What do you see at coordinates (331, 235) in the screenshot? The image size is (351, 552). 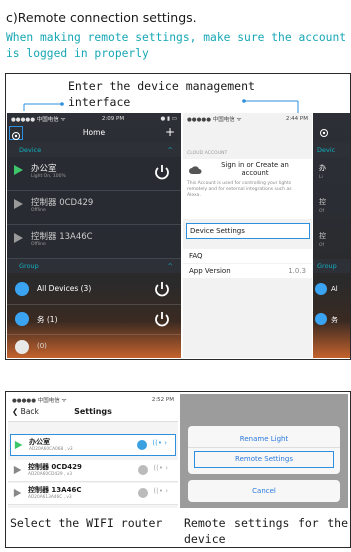 I see `home-peek: Devic 办 Li 控 Of 控 Of Group Al 务` at bounding box center [331, 235].